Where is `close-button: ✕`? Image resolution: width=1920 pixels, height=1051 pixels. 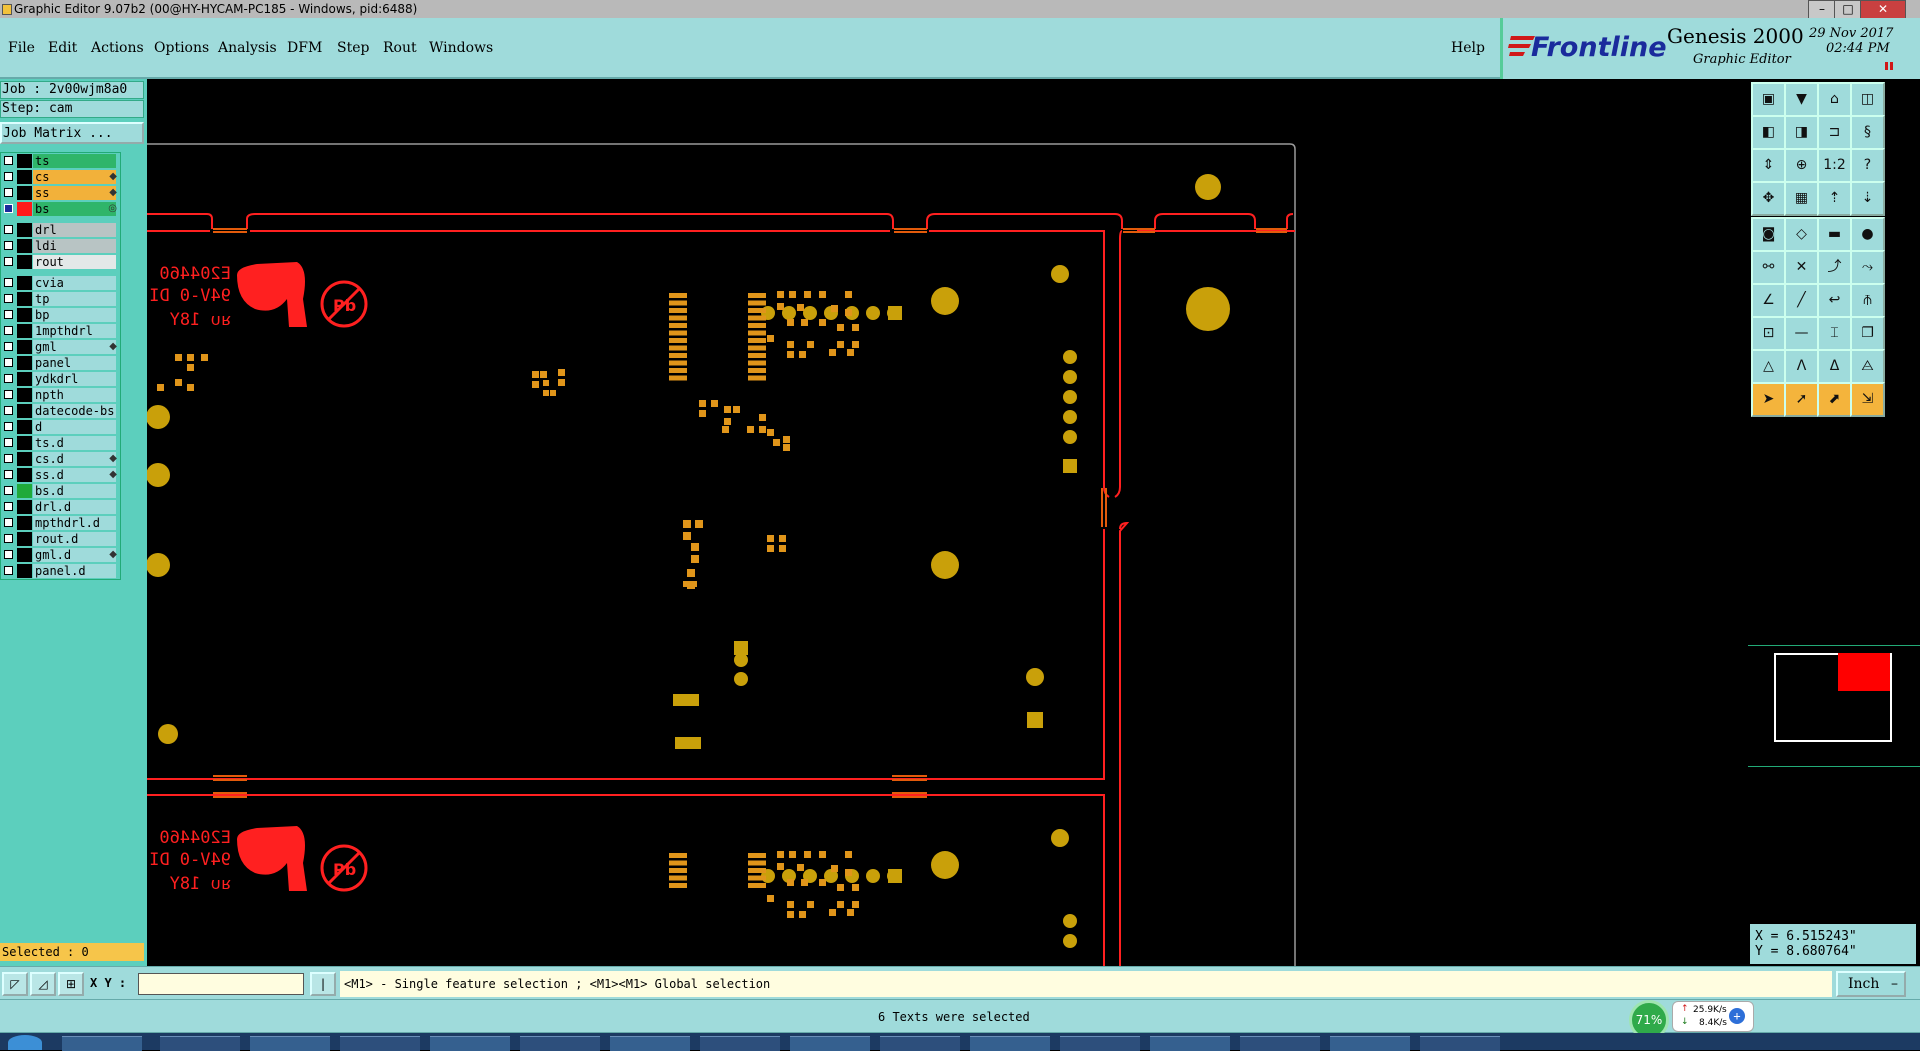 close-button: ✕ is located at coordinates (1883, 9).